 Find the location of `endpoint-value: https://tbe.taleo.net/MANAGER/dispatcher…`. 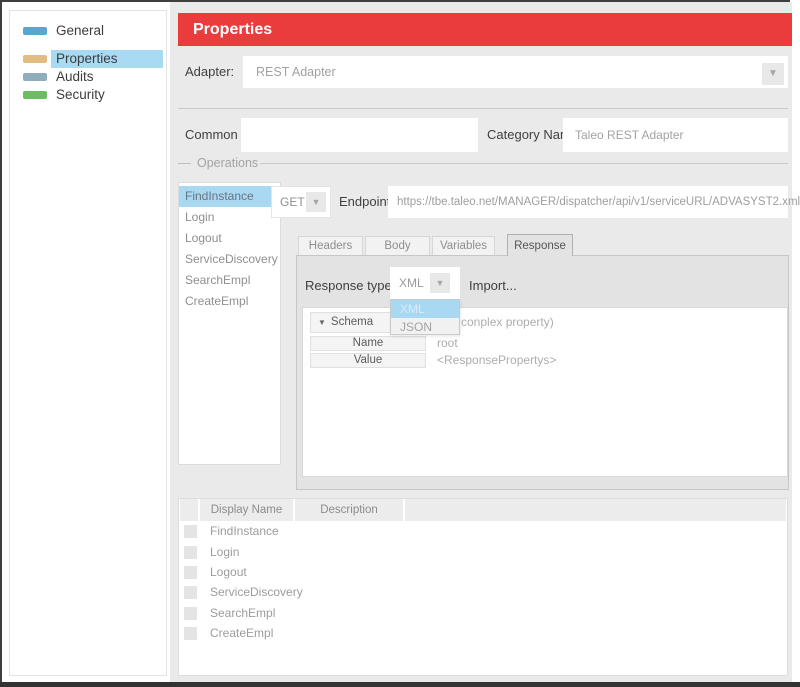

endpoint-value: https://tbe.taleo.net/MANAGER/dispatcher… is located at coordinates (598, 202).